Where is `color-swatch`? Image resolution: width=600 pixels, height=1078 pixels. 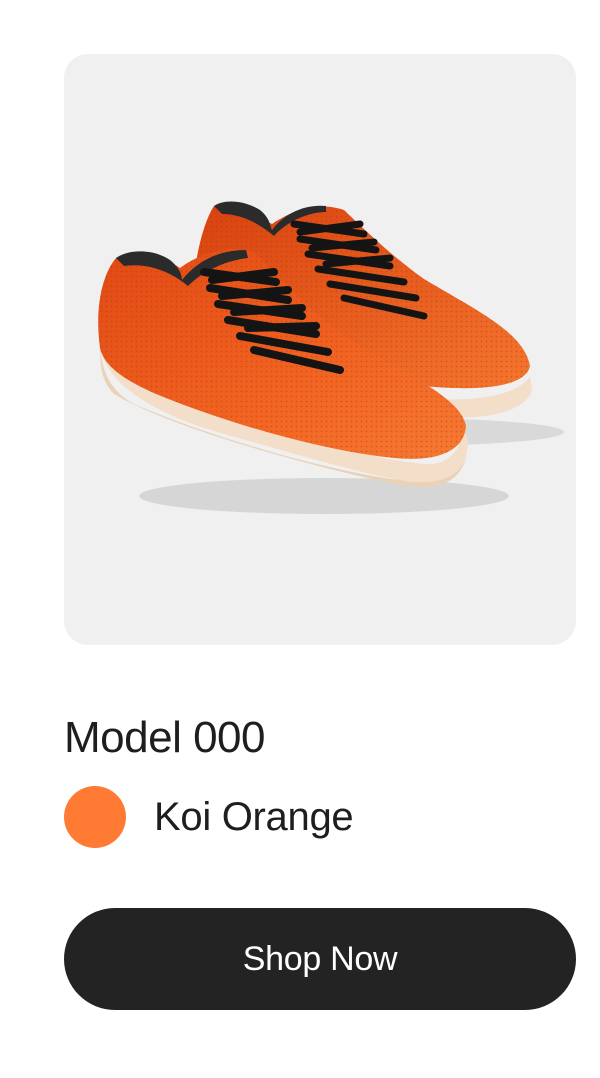 color-swatch is located at coordinates (95, 817).